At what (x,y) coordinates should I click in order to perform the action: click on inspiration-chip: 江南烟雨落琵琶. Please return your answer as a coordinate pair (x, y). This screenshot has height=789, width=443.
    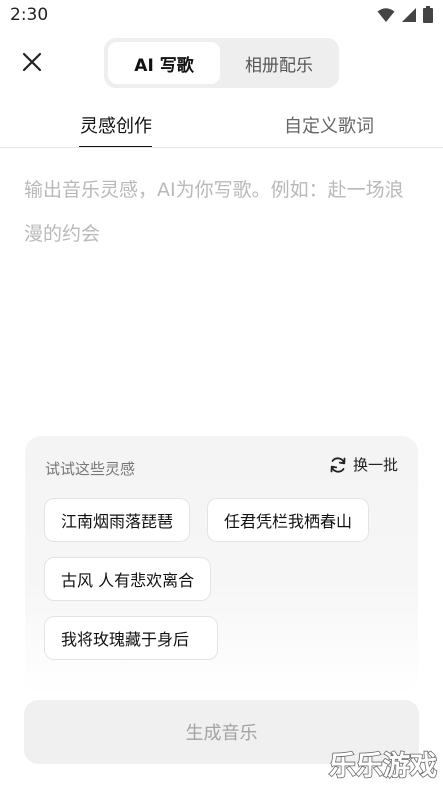
    Looking at the image, I should click on (117, 520).